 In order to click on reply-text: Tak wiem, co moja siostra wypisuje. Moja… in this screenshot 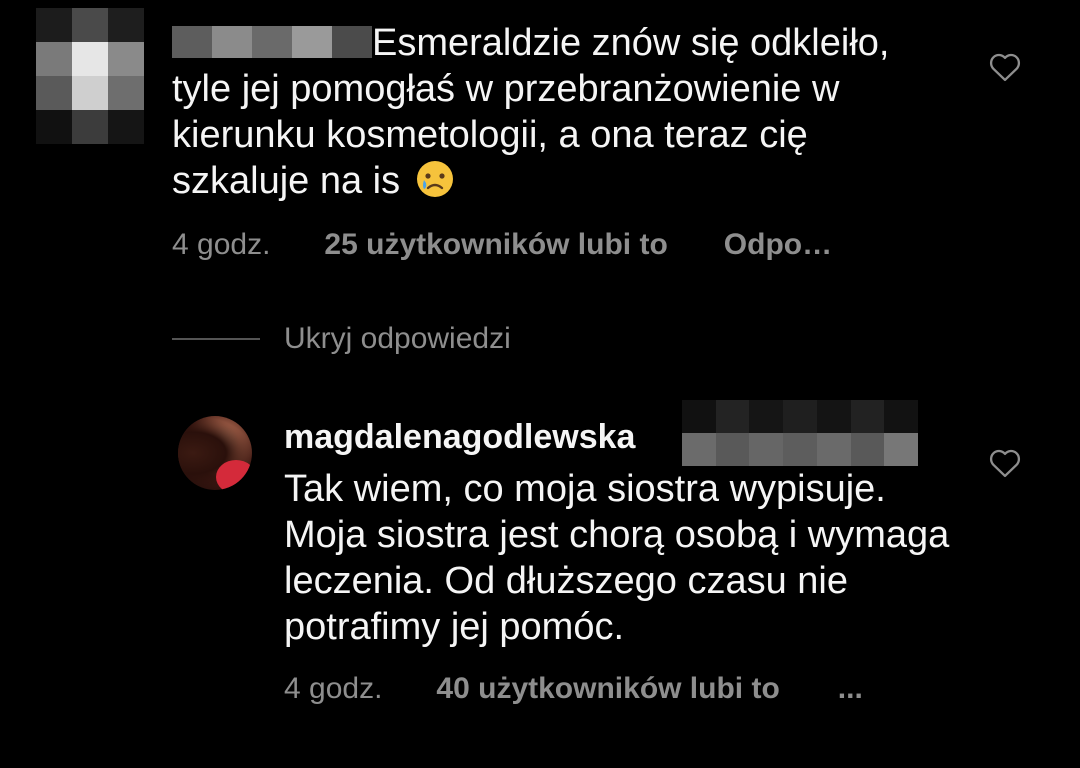, I will do `click(617, 558)`.